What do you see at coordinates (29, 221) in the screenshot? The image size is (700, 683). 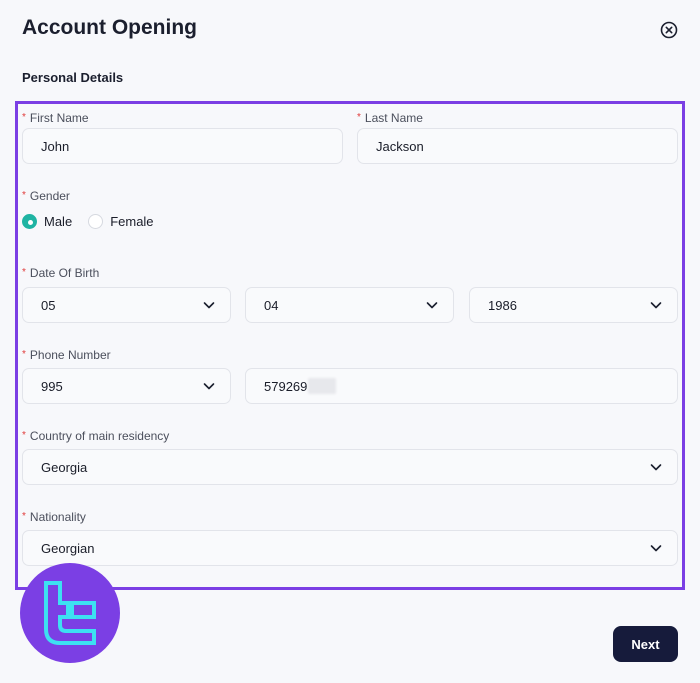 I see `radio-checked-icon` at bounding box center [29, 221].